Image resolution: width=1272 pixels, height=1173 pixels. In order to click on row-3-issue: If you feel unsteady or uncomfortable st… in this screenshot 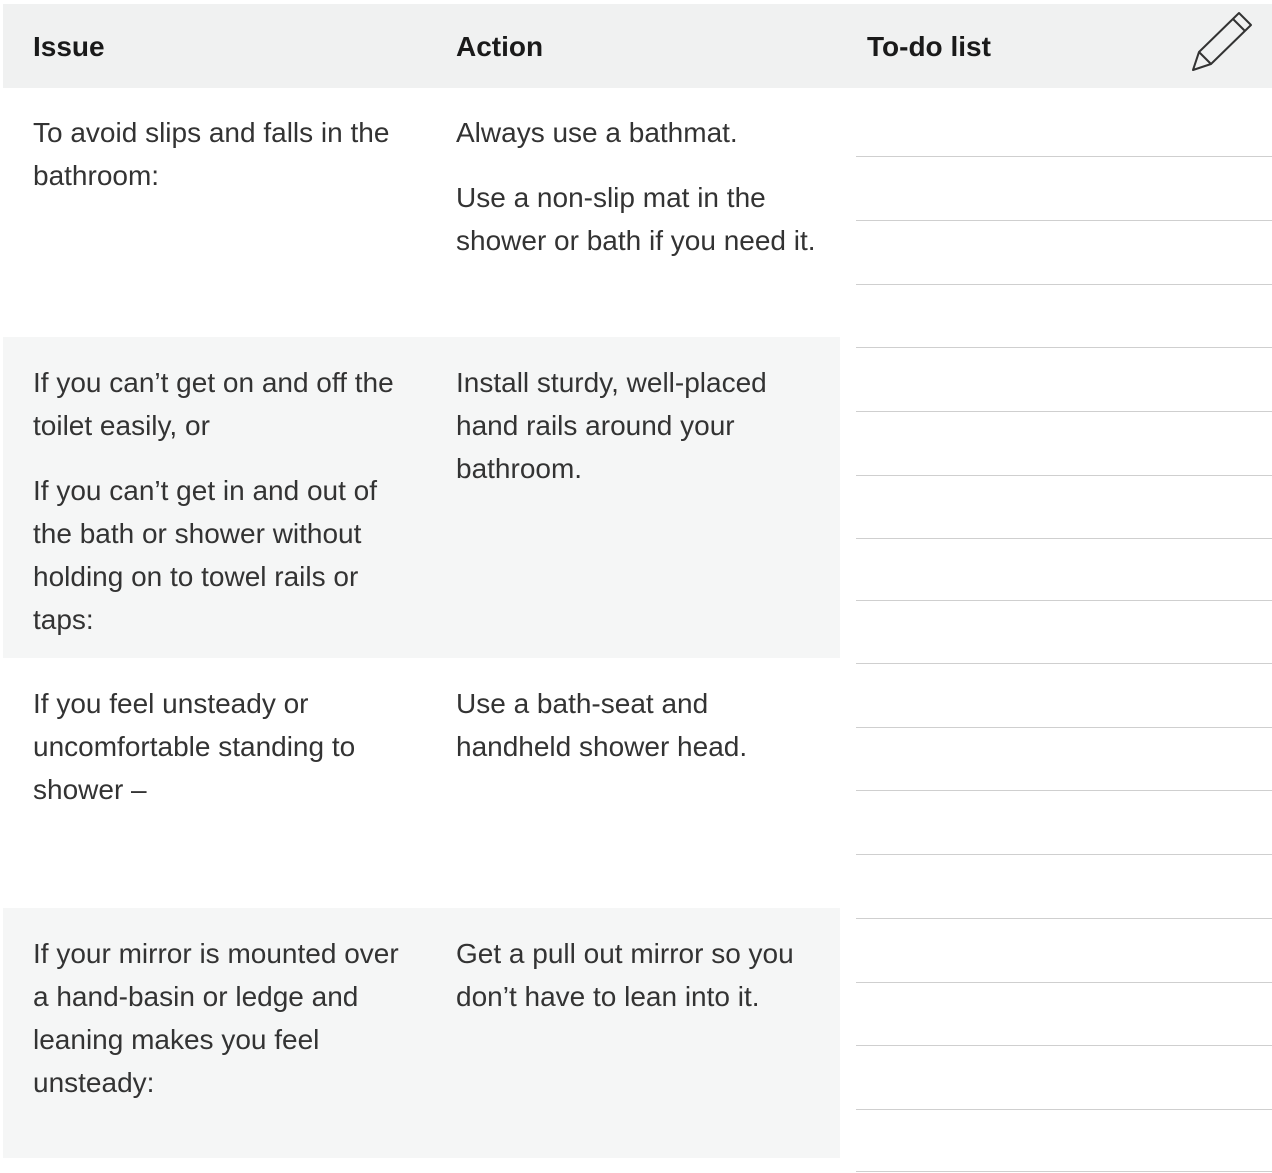, I will do `click(223, 746)`.